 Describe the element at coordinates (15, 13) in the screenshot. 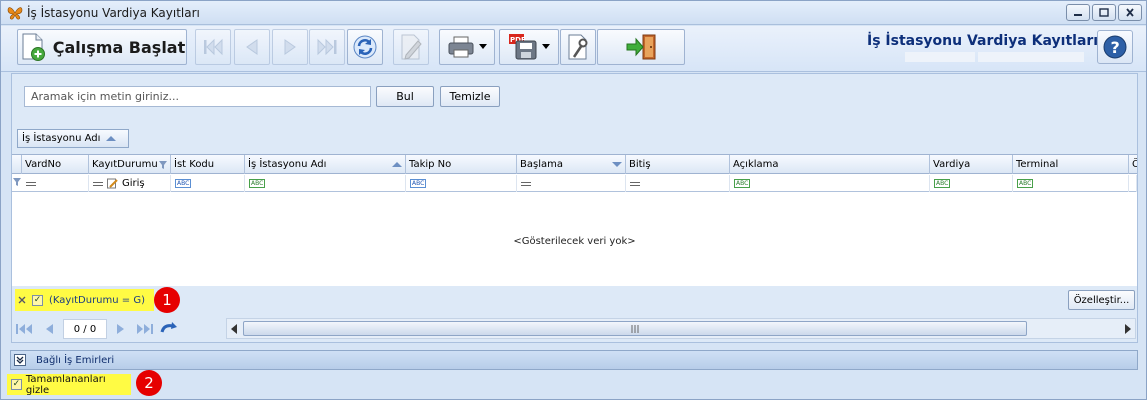

I see `butterfly-icon` at that location.